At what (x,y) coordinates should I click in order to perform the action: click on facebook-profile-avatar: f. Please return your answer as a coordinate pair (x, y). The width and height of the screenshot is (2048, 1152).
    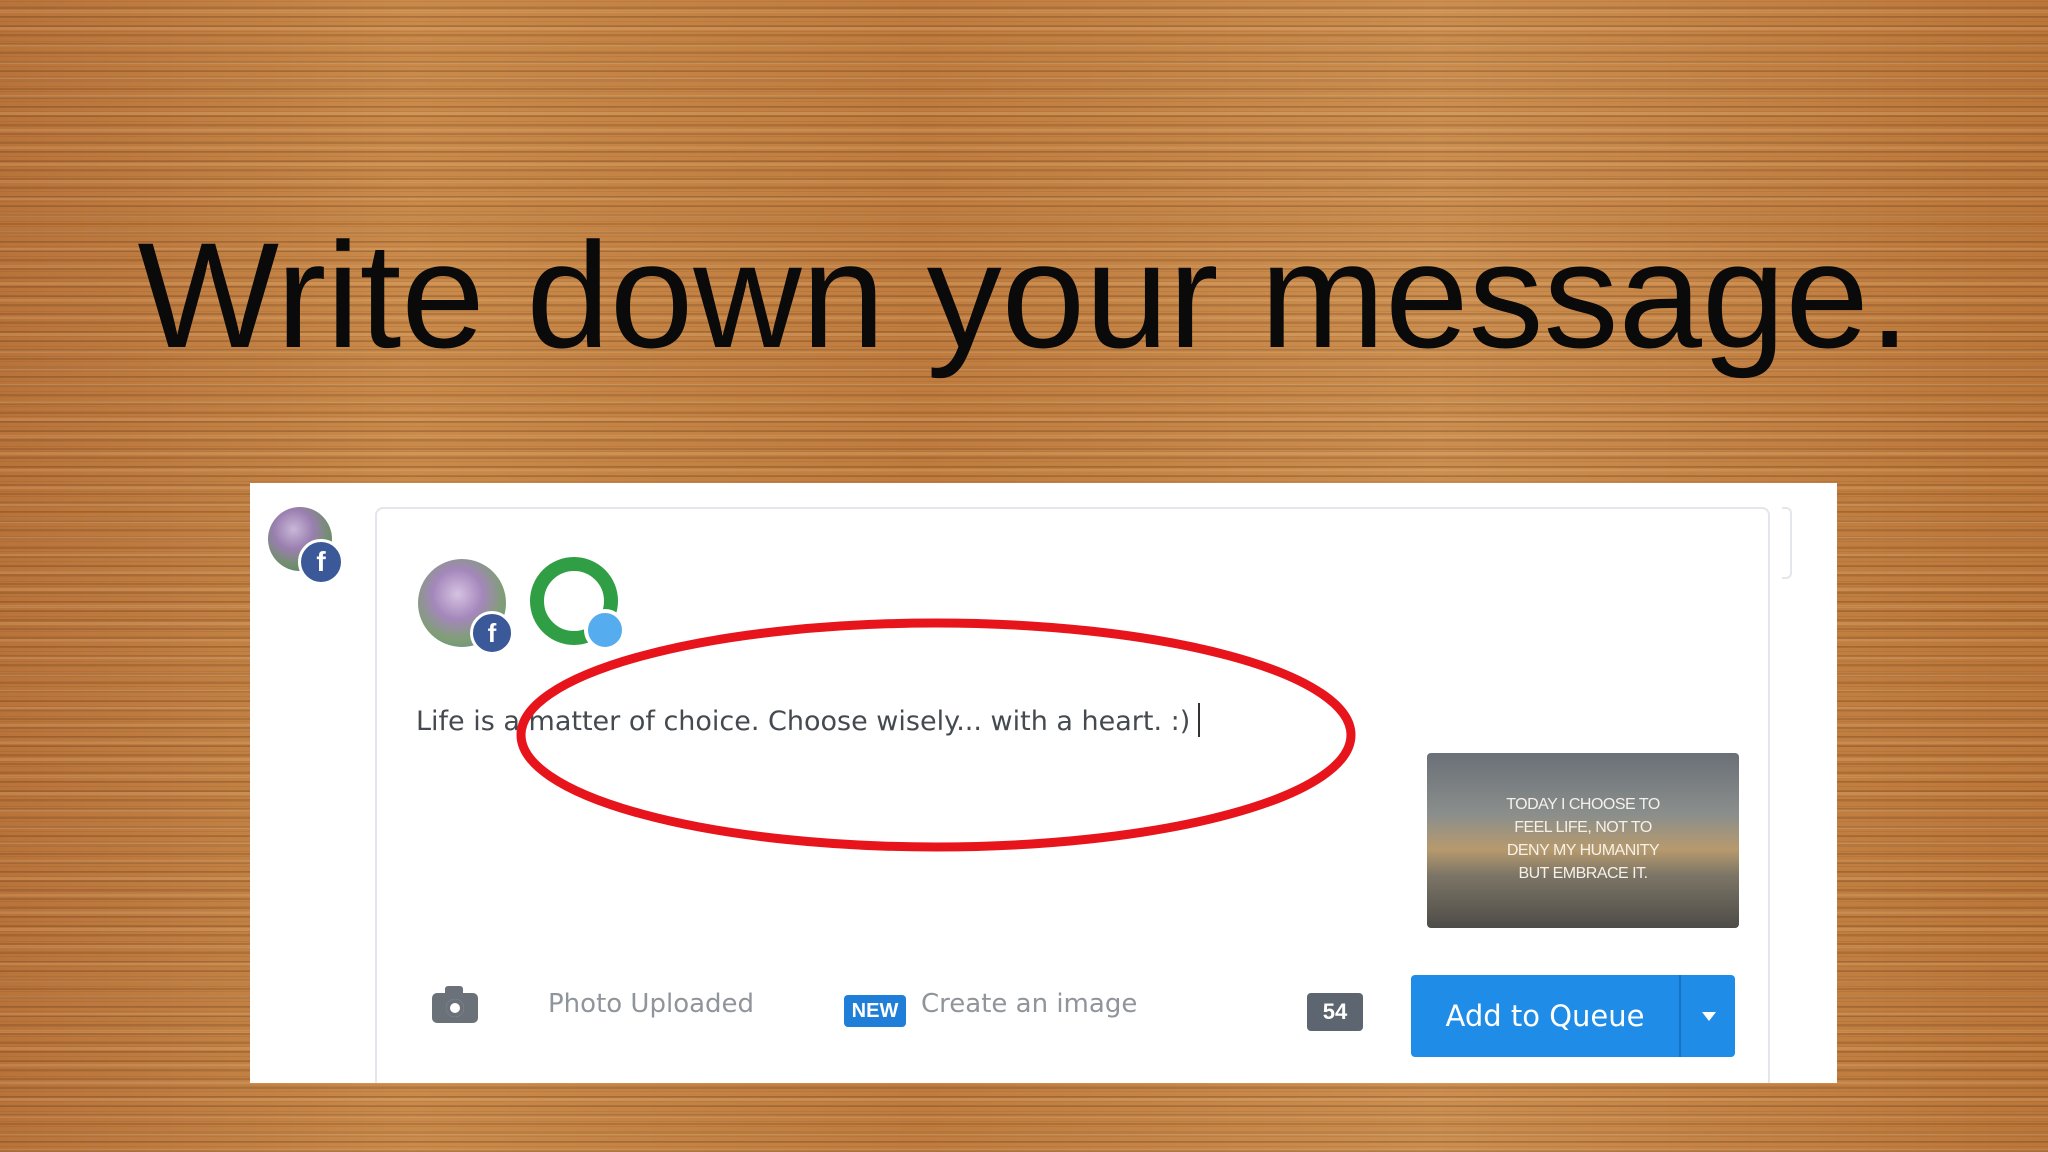
    Looking at the image, I should click on (466, 607).